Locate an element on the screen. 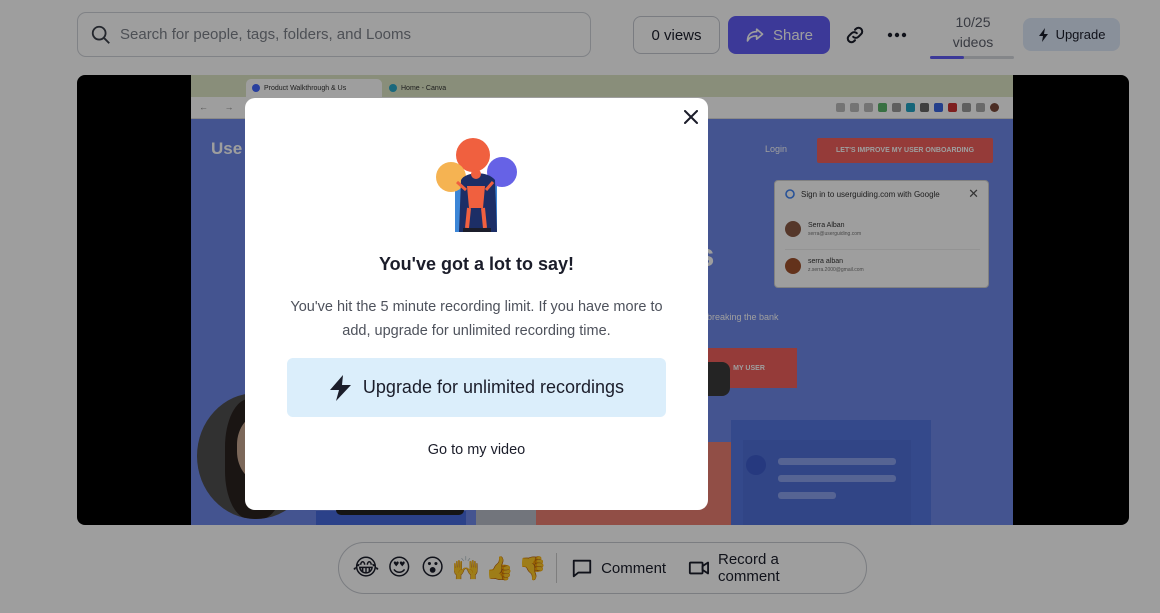  modal-close-button is located at coordinates (691, 117).